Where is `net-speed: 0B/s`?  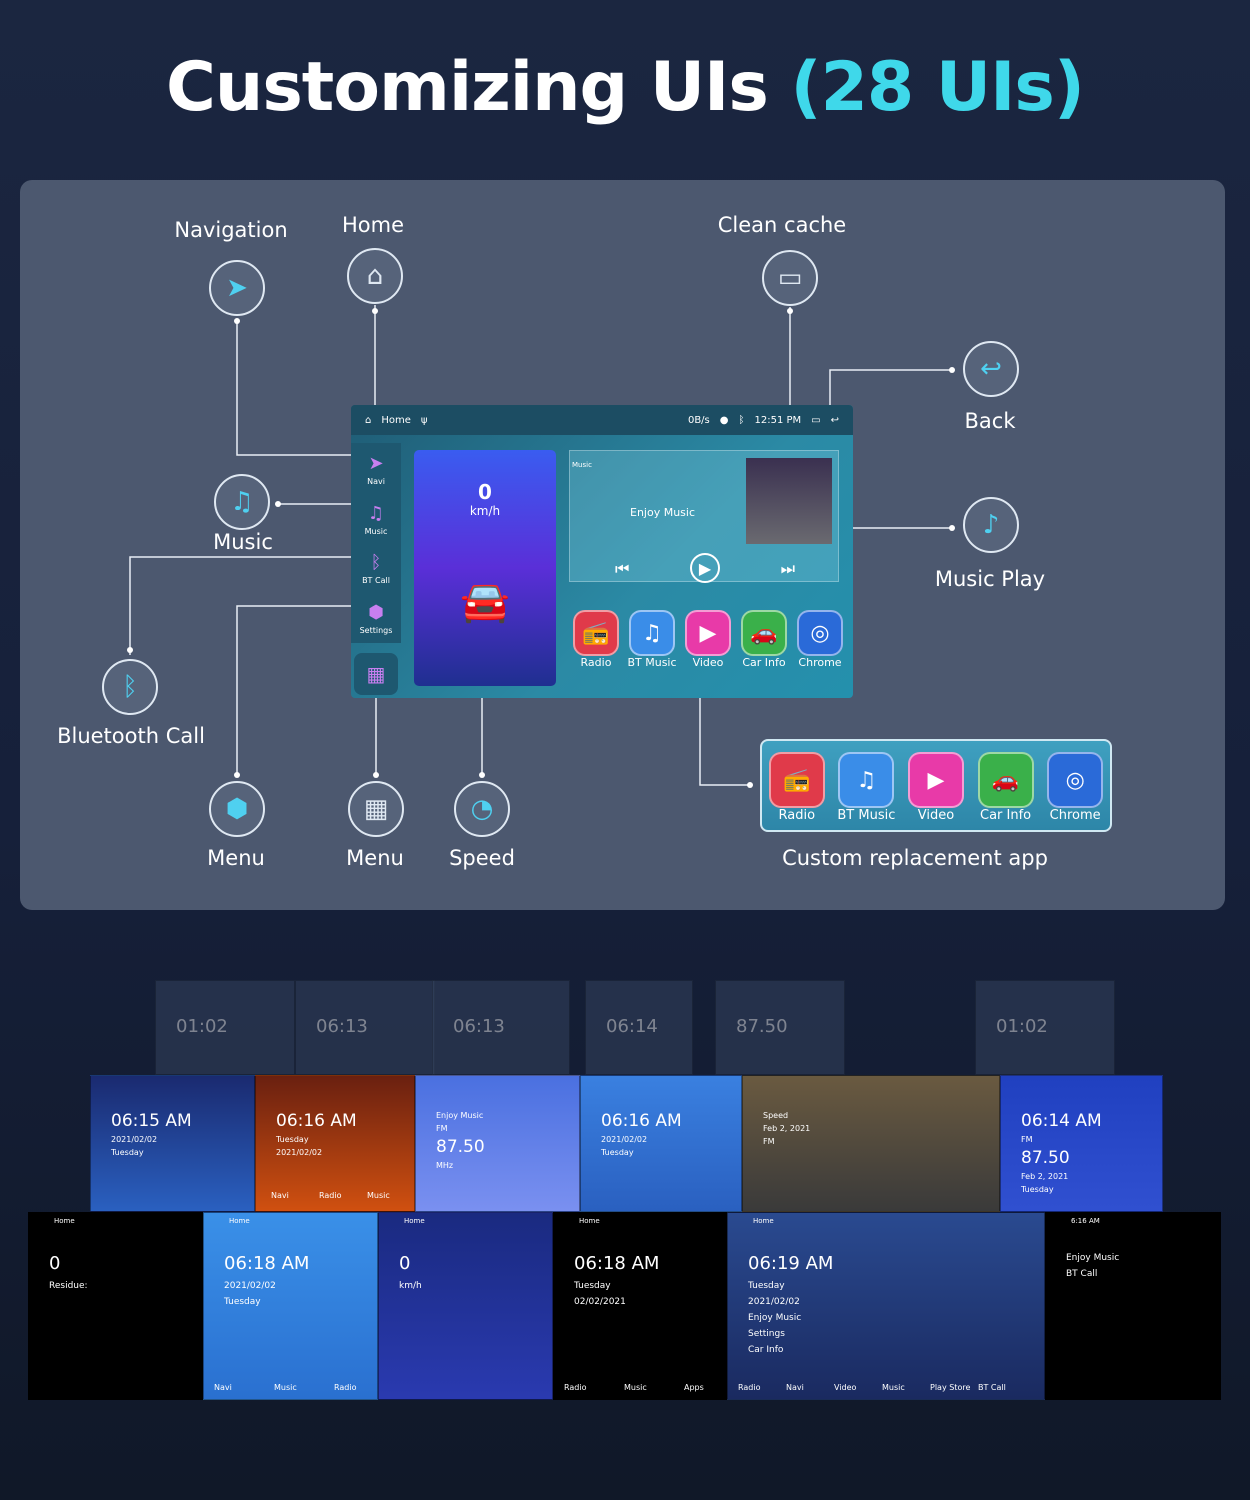
net-speed: 0B/s is located at coordinates (698, 420).